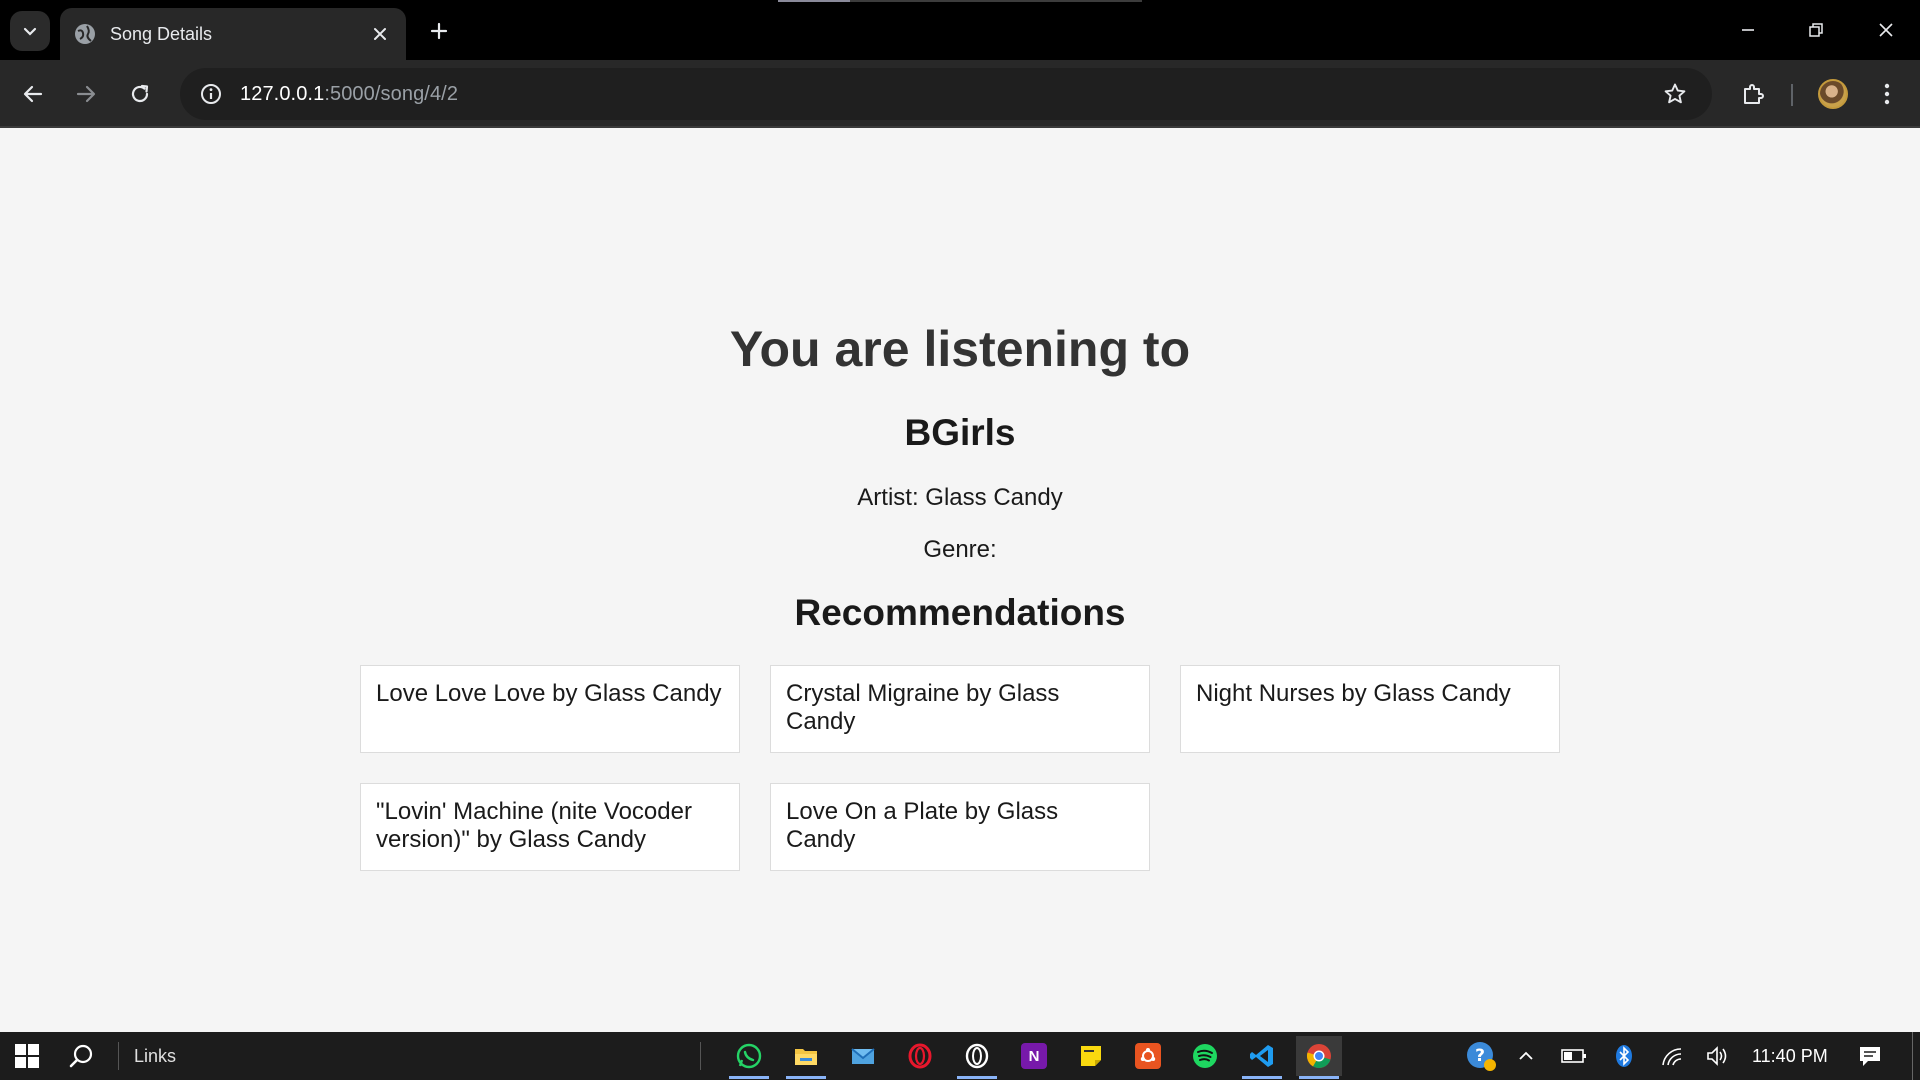 This screenshot has width=1920, height=1080. Describe the element at coordinates (1624, 1056) in the screenshot. I see `bluetooth-icon` at that location.